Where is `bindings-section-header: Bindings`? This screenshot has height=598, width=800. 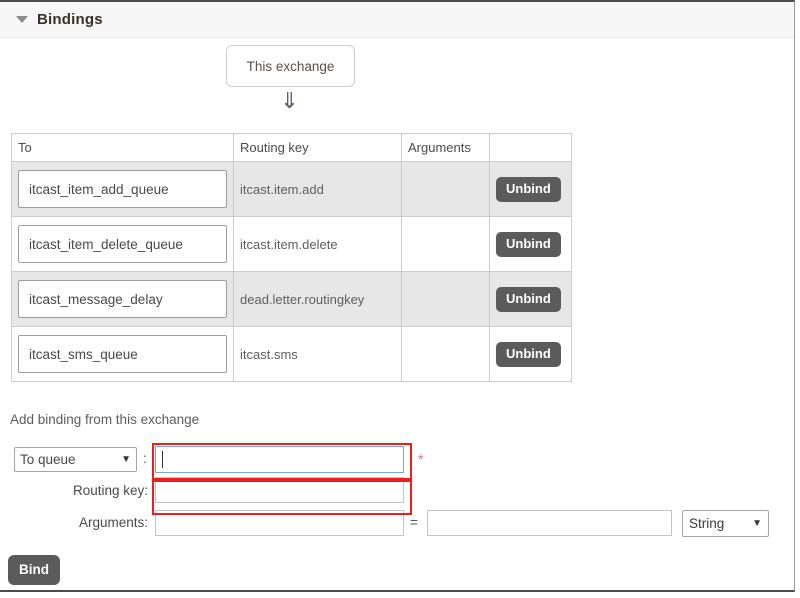 bindings-section-header: Bindings is located at coordinates (397, 20).